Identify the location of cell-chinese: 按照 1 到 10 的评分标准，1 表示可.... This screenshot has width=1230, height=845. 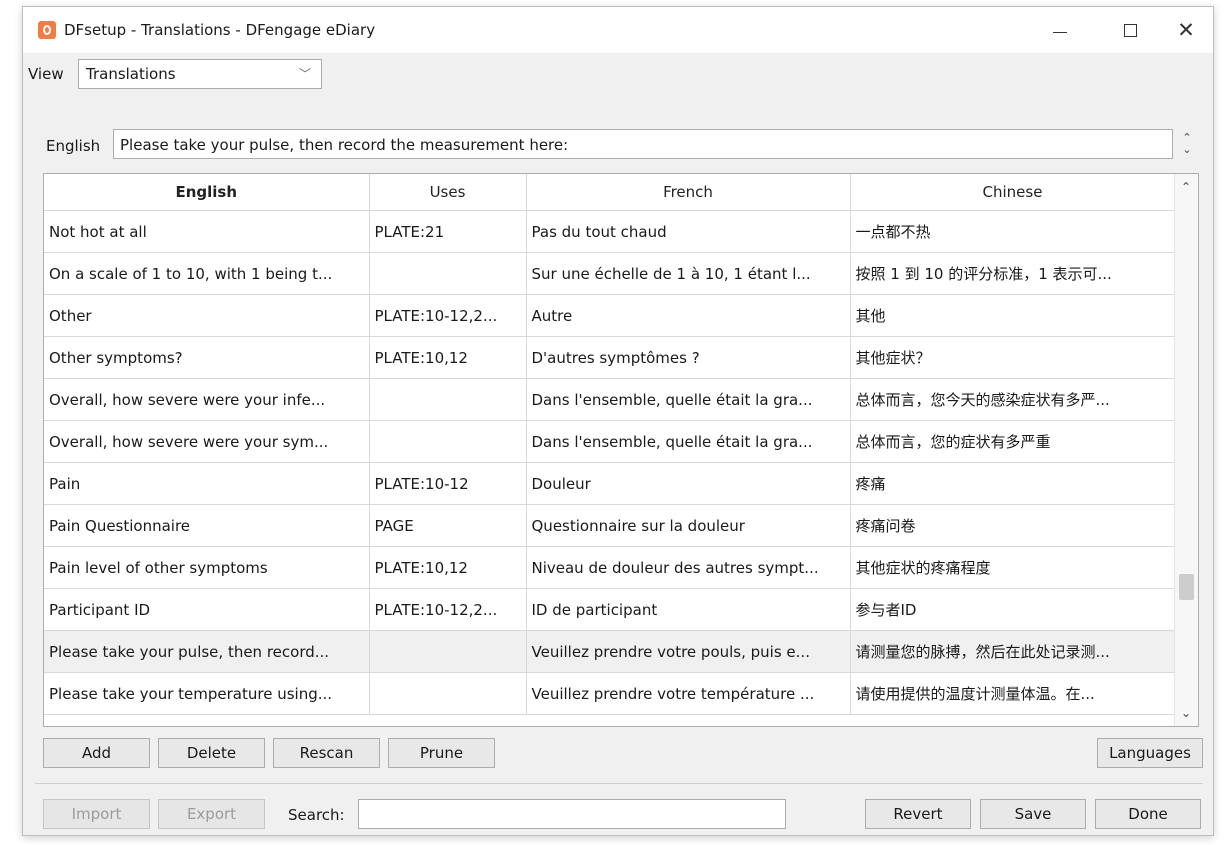
(1013, 273).